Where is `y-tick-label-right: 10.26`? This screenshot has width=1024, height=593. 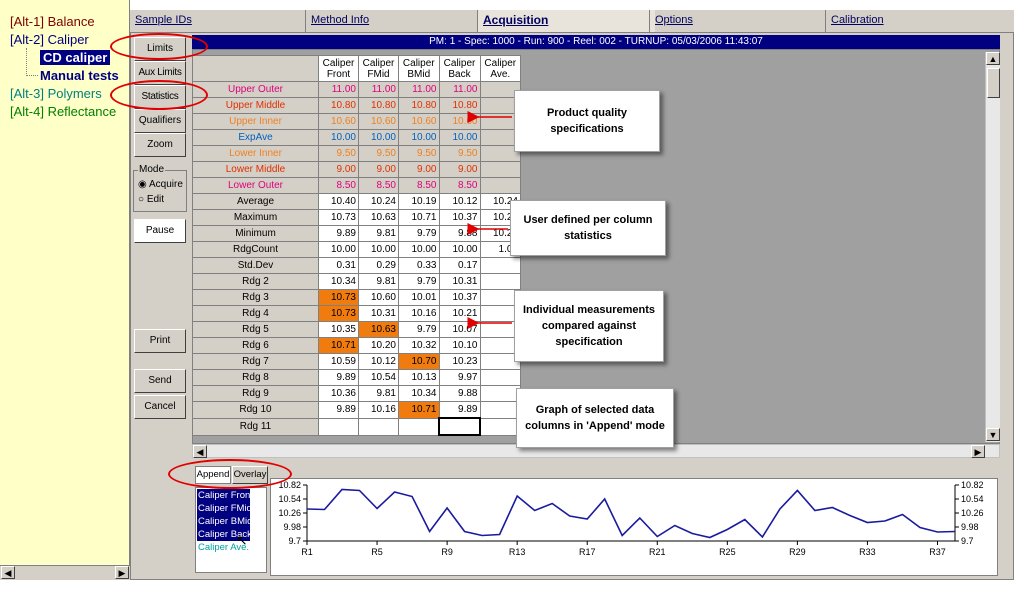 y-tick-label-right: 10.26 is located at coordinates (972, 513).